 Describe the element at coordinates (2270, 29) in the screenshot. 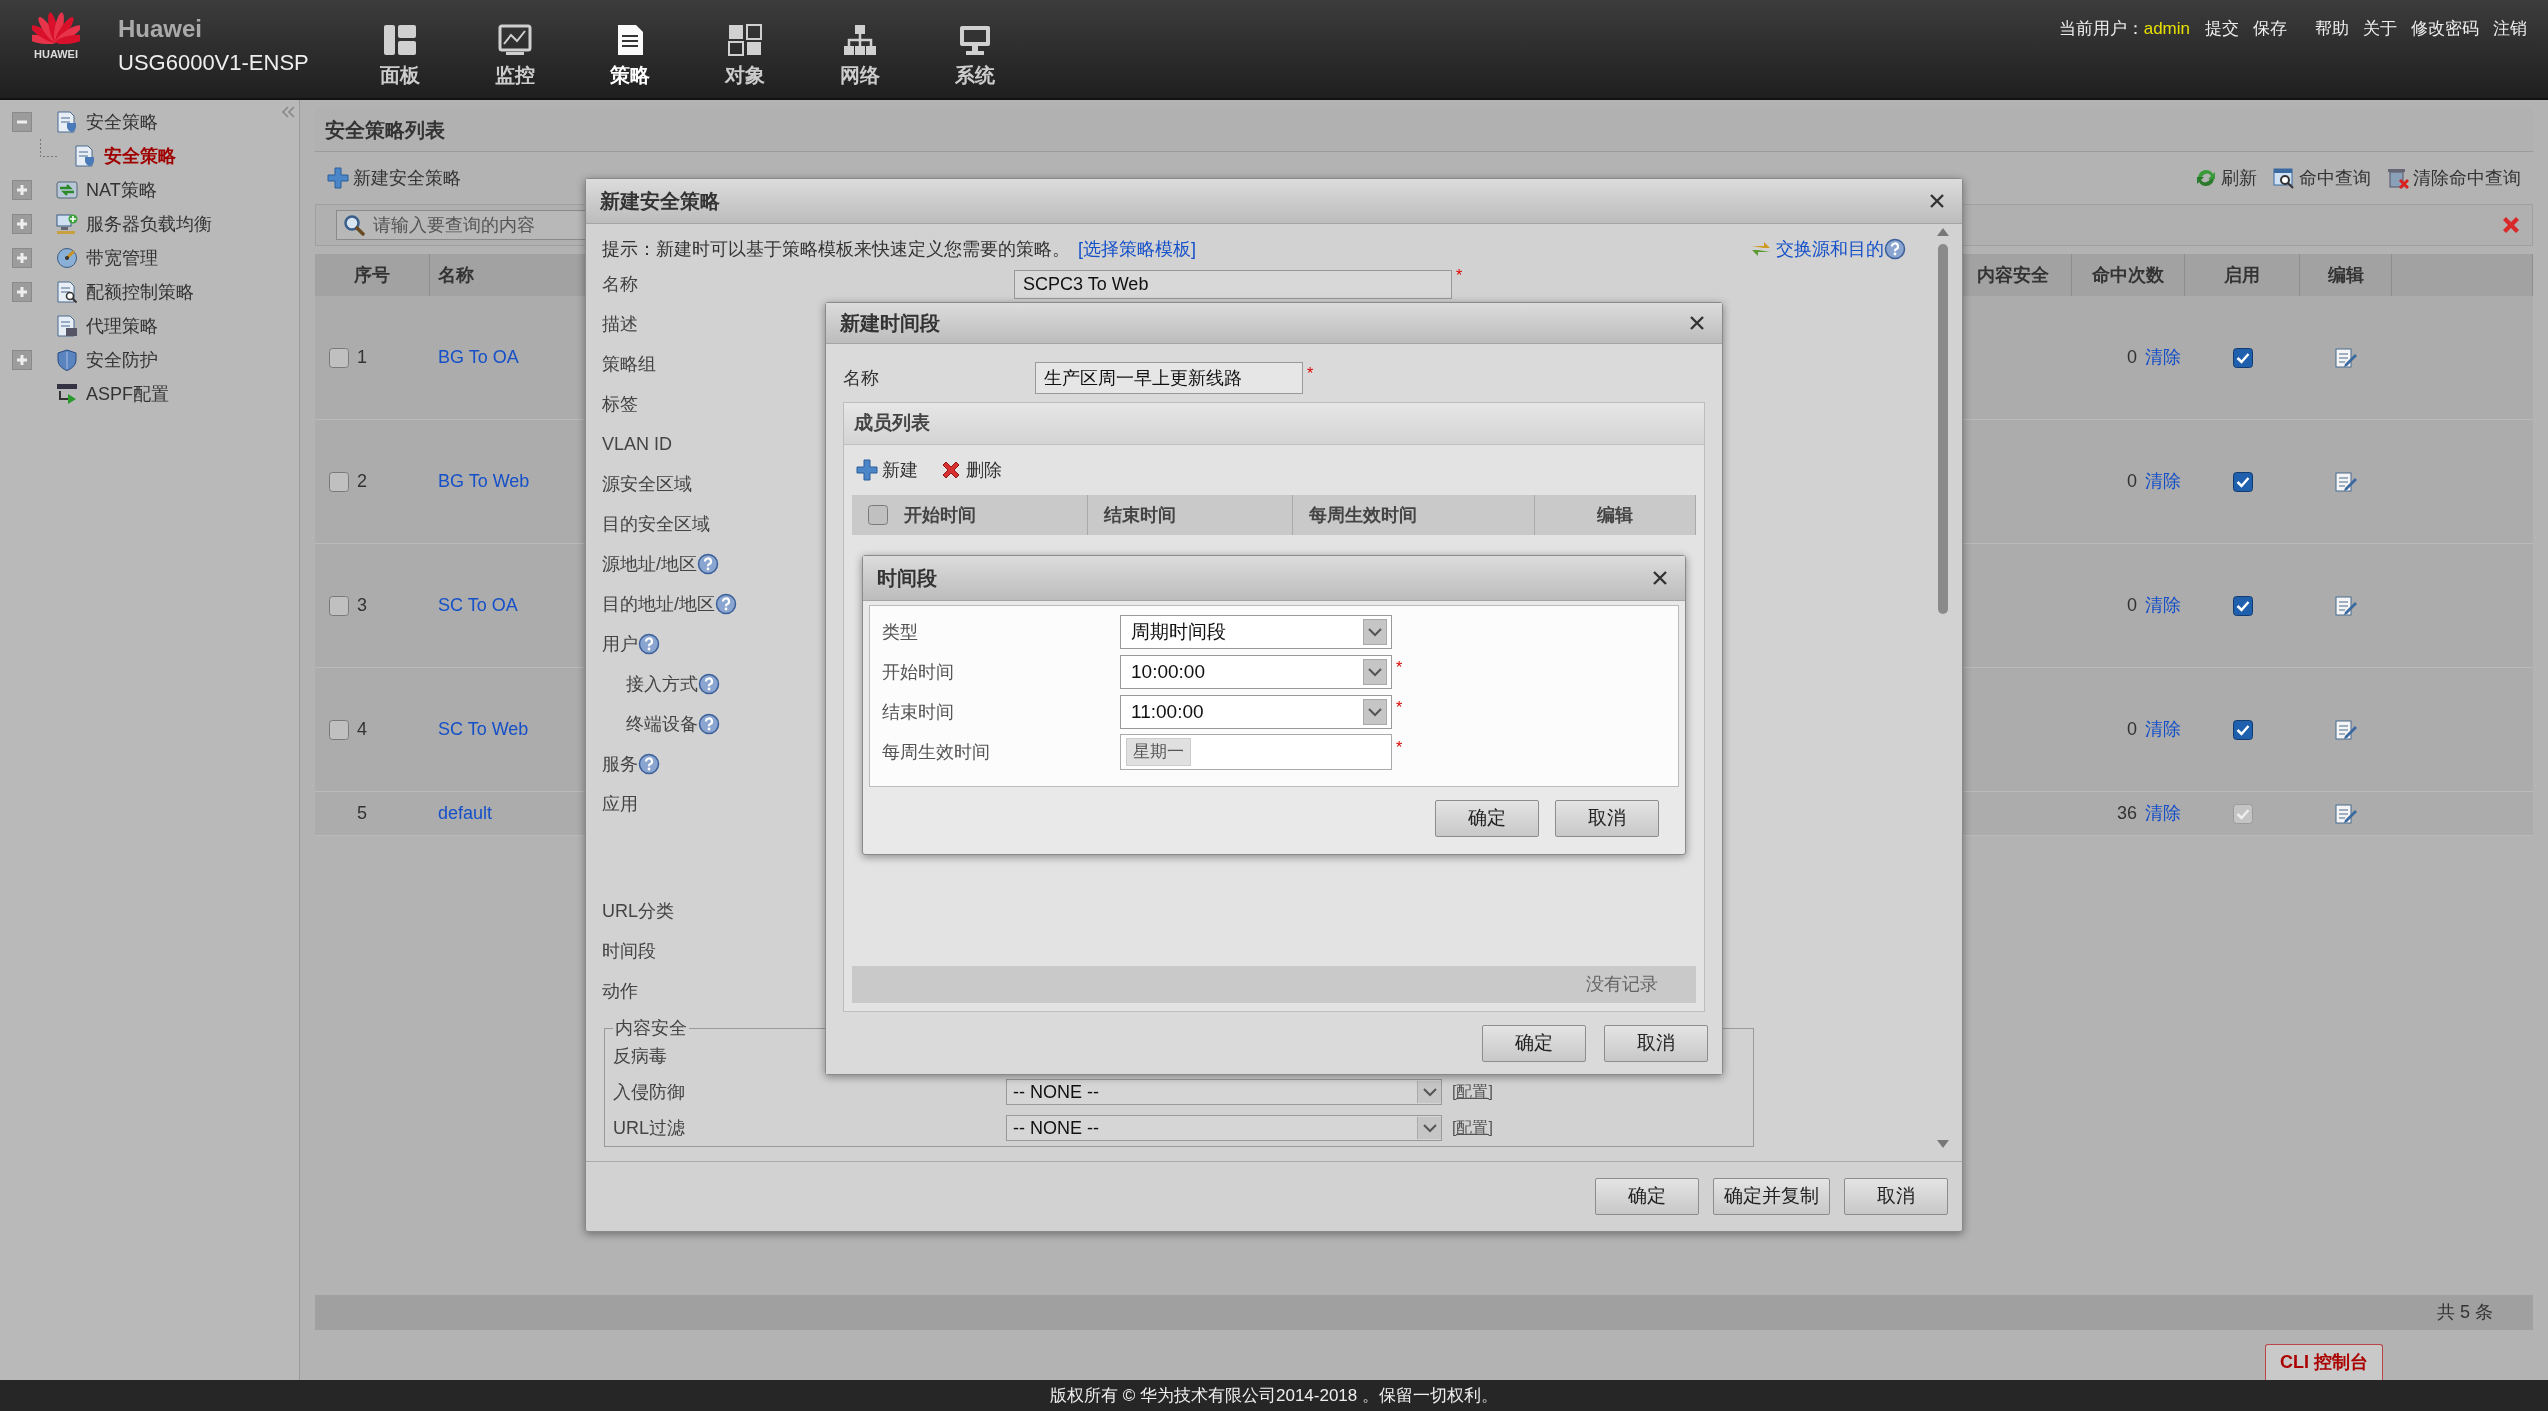

I see `header-link: 保存` at that location.